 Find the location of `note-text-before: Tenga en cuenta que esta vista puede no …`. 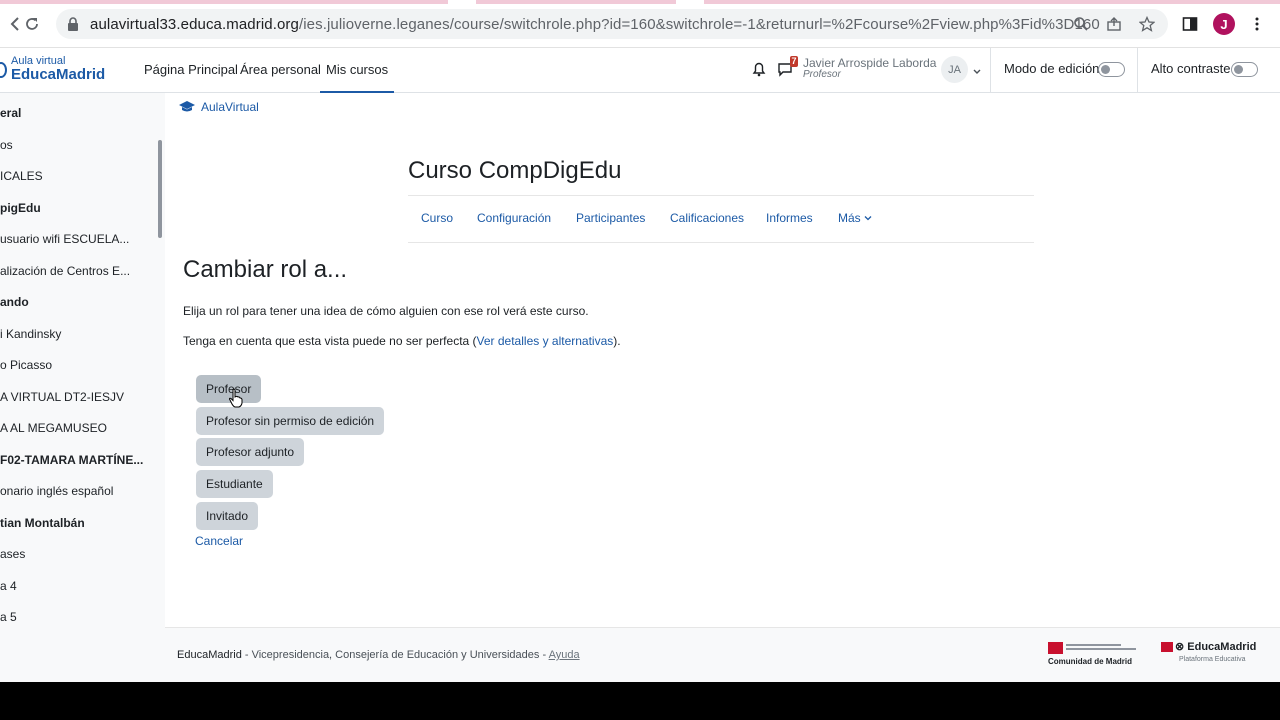

note-text-before: Tenga en cuenta que esta vista puede no … is located at coordinates (330, 341).